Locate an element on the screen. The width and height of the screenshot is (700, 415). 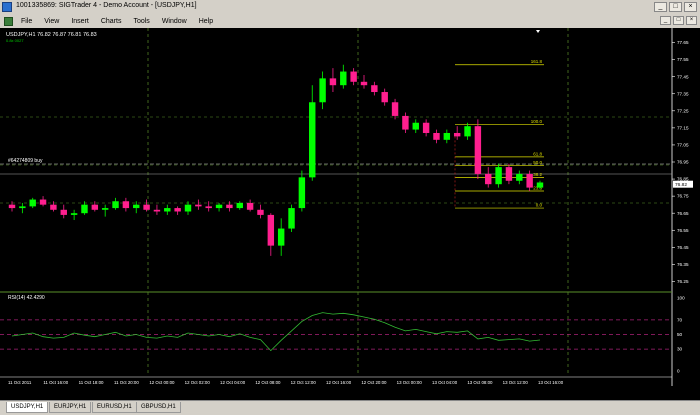
app-icon is located at coordinates (7, 7).